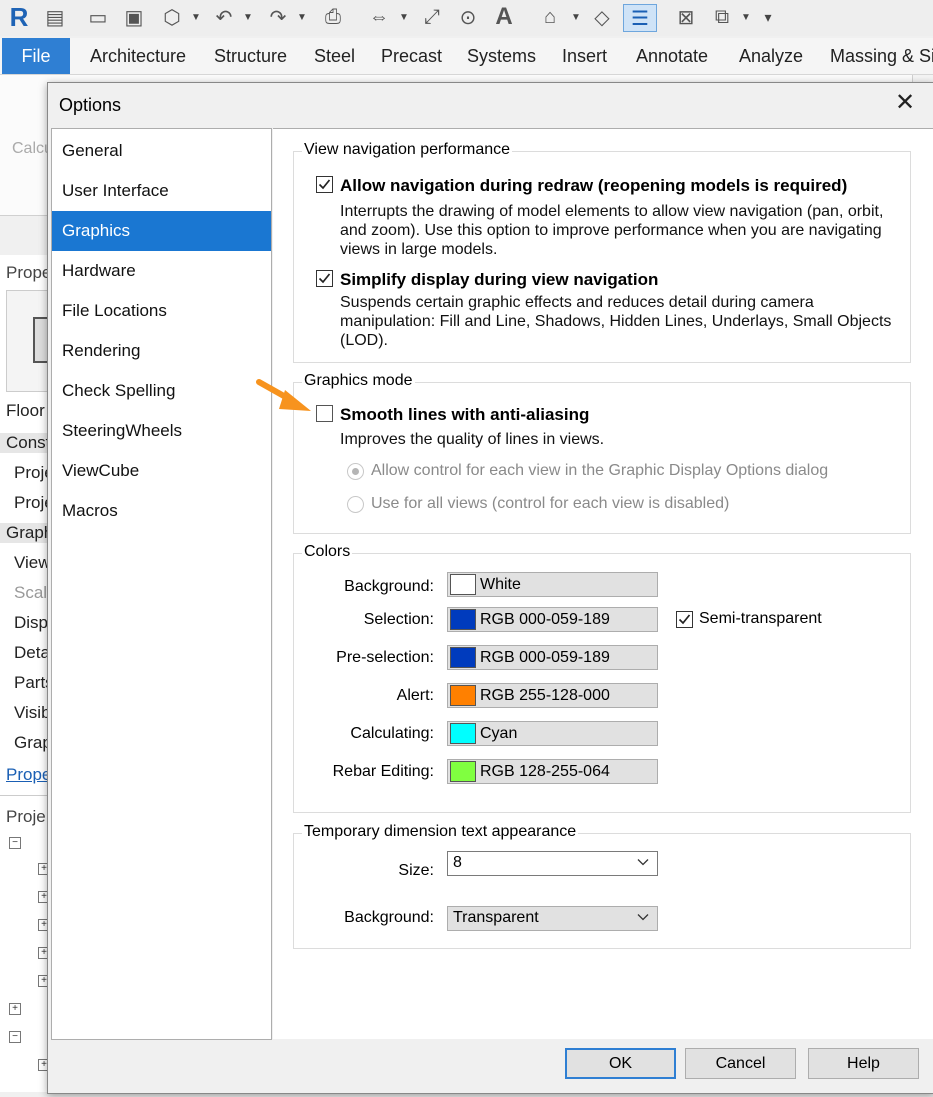 This screenshot has height=1097, width=933. What do you see at coordinates (389, 586) in the screenshot?
I see `color-label-background: Background:` at bounding box center [389, 586].